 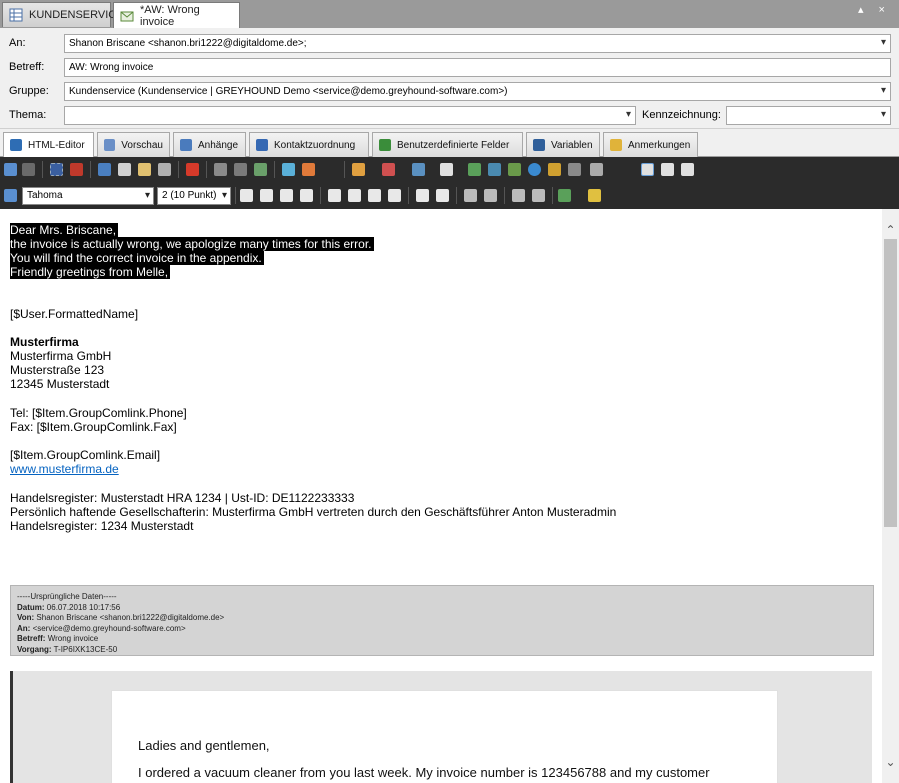 What do you see at coordinates (306, 195) in the screenshot?
I see `strikethrough-icon` at bounding box center [306, 195].